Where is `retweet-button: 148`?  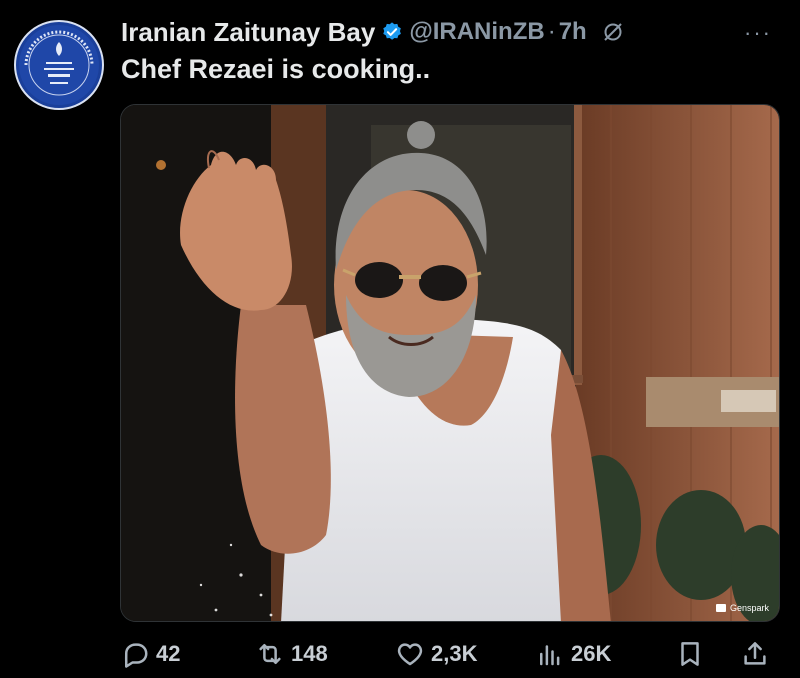 retweet-button: 148 is located at coordinates (291, 654).